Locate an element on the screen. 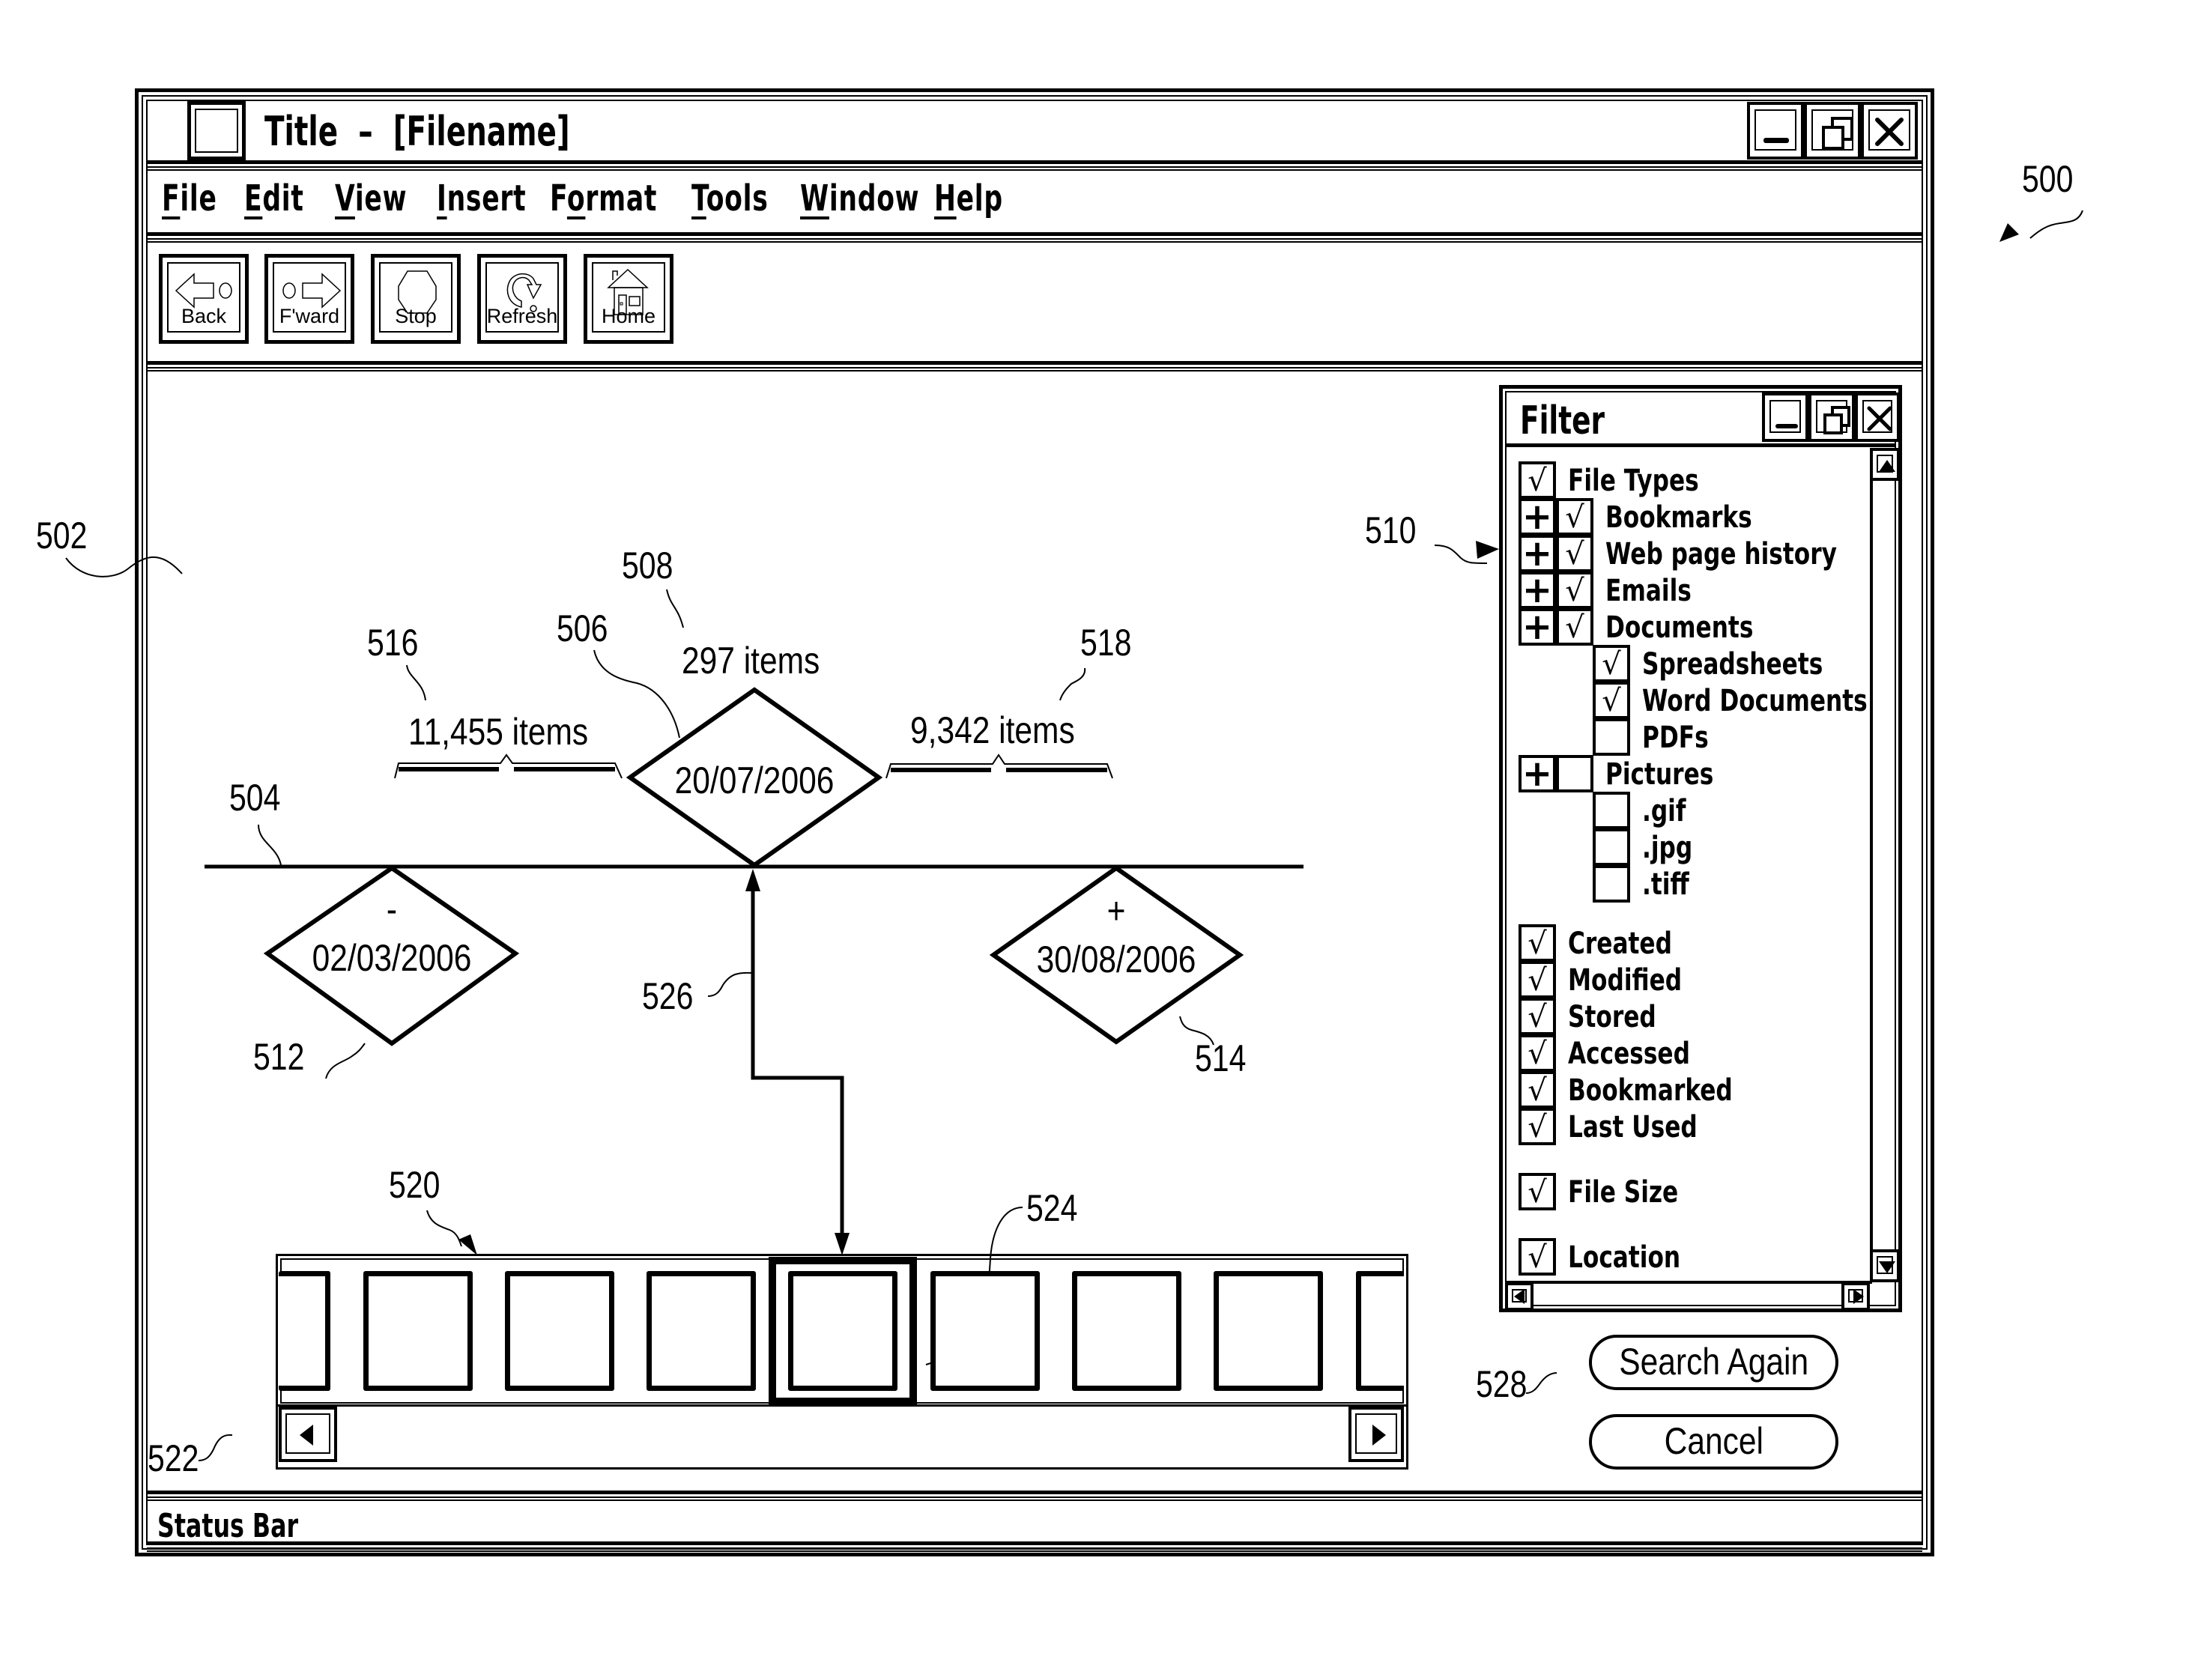 Image resolution: width=2189 pixels, height=1680 pixels. before-range-brace is located at coordinates (508, 766).